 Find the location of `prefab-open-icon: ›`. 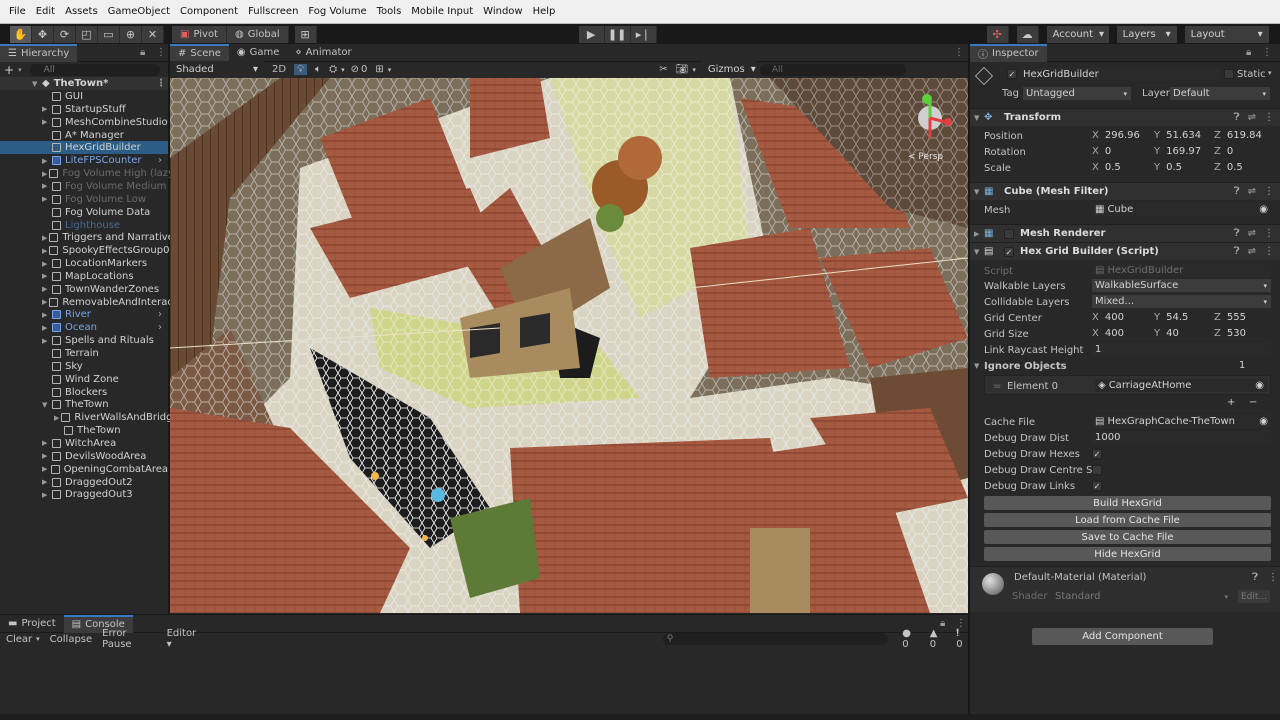

prefab-open-icon: › is located at coordinates (160, 314).